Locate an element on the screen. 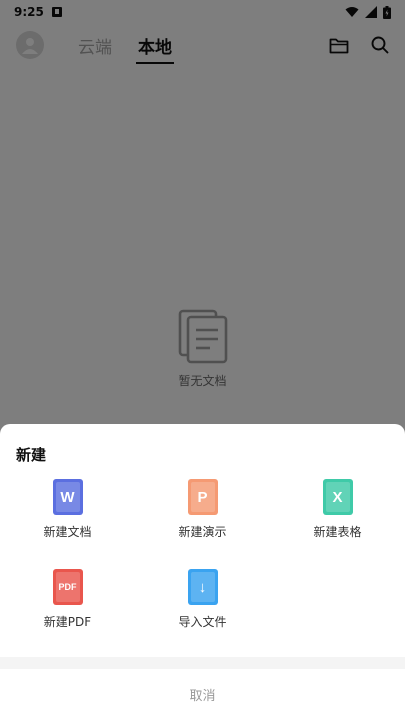 The height and width of the screenshot is (720, 405). new-document-label: 新建文档 is located at coordinates (67, 532).